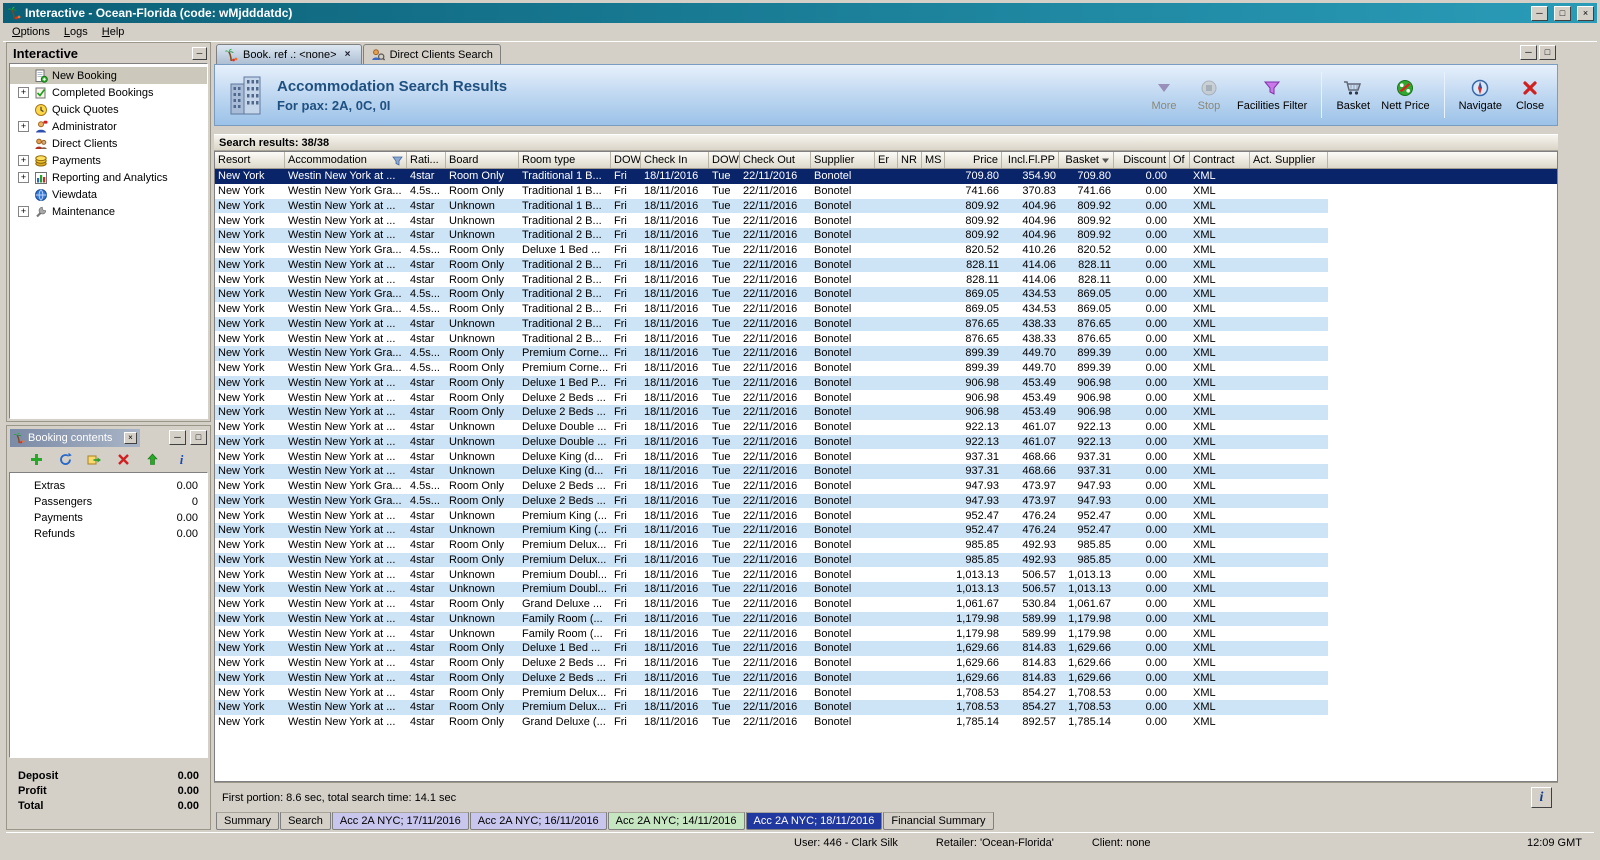 This screenshot has width=1600, height=860. Describe the element at coordinates (933, 160) in the screenshot. I see `column-header-ms: MS` at that location.